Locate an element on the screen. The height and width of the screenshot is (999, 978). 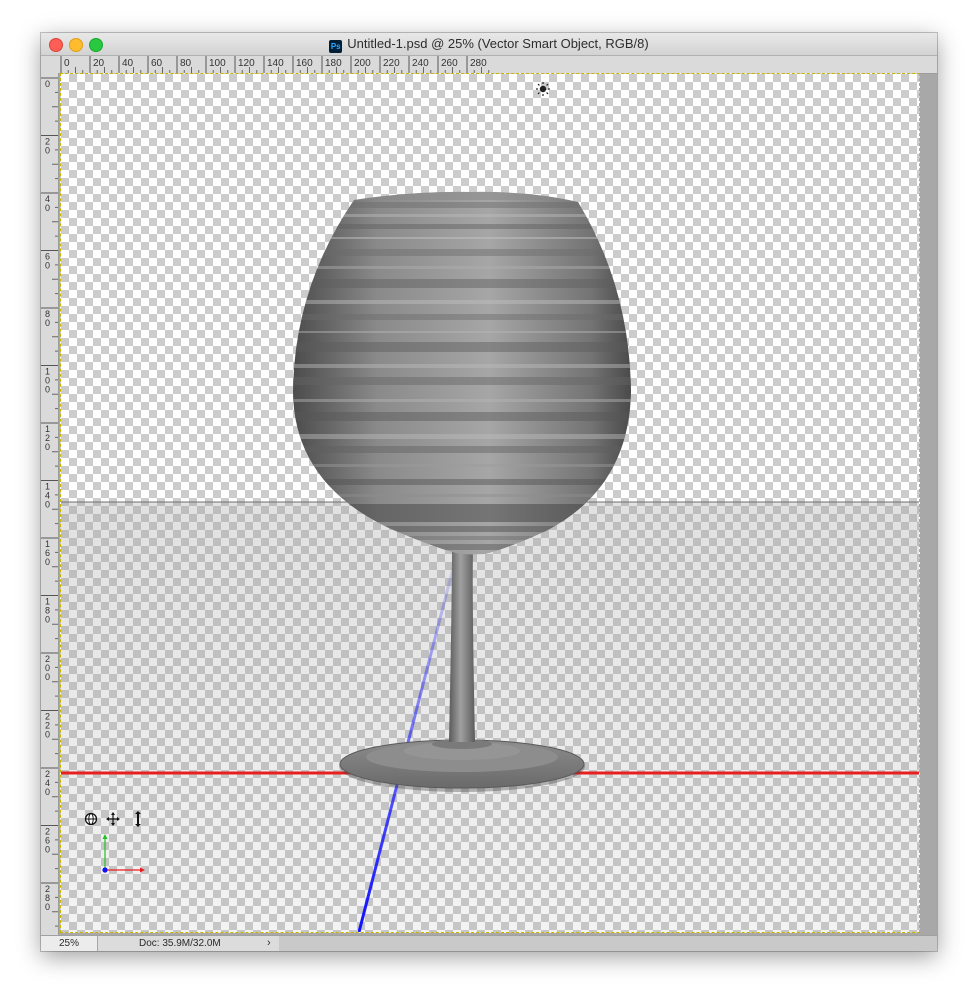
horizontal-ruler-ticks: 0 20 40 60 80 100 120 140 160 180 200 220 240 260 280 is located at coordinates (275, 64).